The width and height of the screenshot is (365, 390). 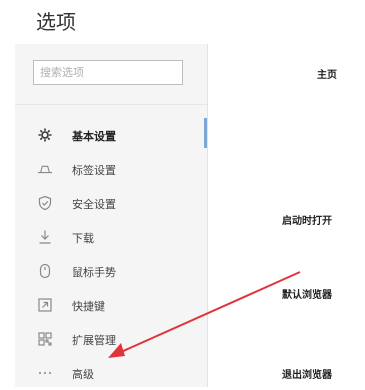 I want to click on annotation-arrow, so click(x=204, y=314).